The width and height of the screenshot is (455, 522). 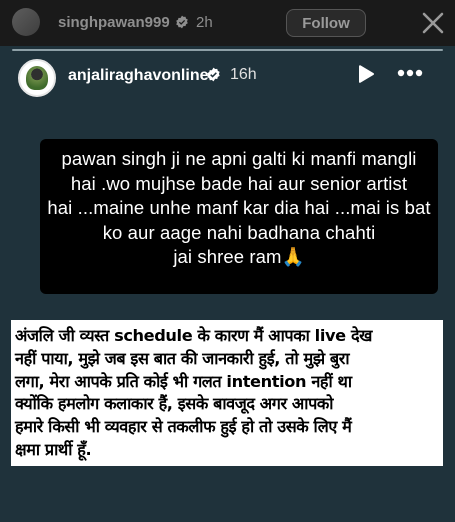 What do you see at coordinates (227, 50) in the screenshot?
I see `story-progress-bar` at bounding box center [227, 50].